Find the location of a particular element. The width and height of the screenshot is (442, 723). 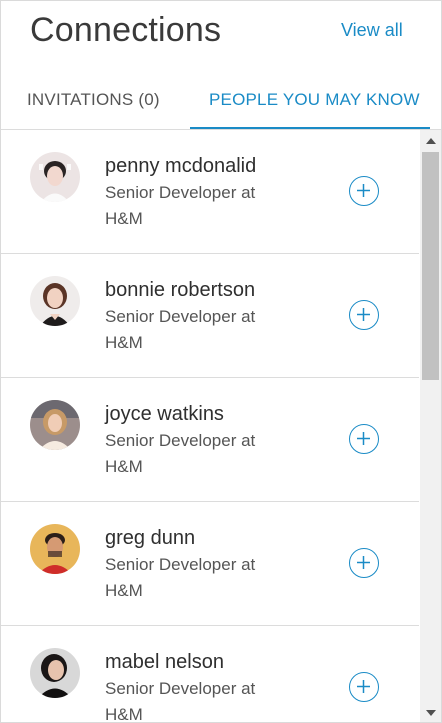

tab-invitations: INVITATIONS (0) is located at coordinates (93, 100).